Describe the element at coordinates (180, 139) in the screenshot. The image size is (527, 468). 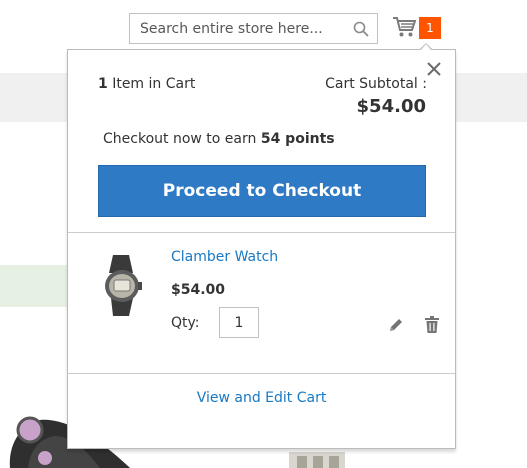
I see `reward-points-prefix: Checkout now to earn` at that location.